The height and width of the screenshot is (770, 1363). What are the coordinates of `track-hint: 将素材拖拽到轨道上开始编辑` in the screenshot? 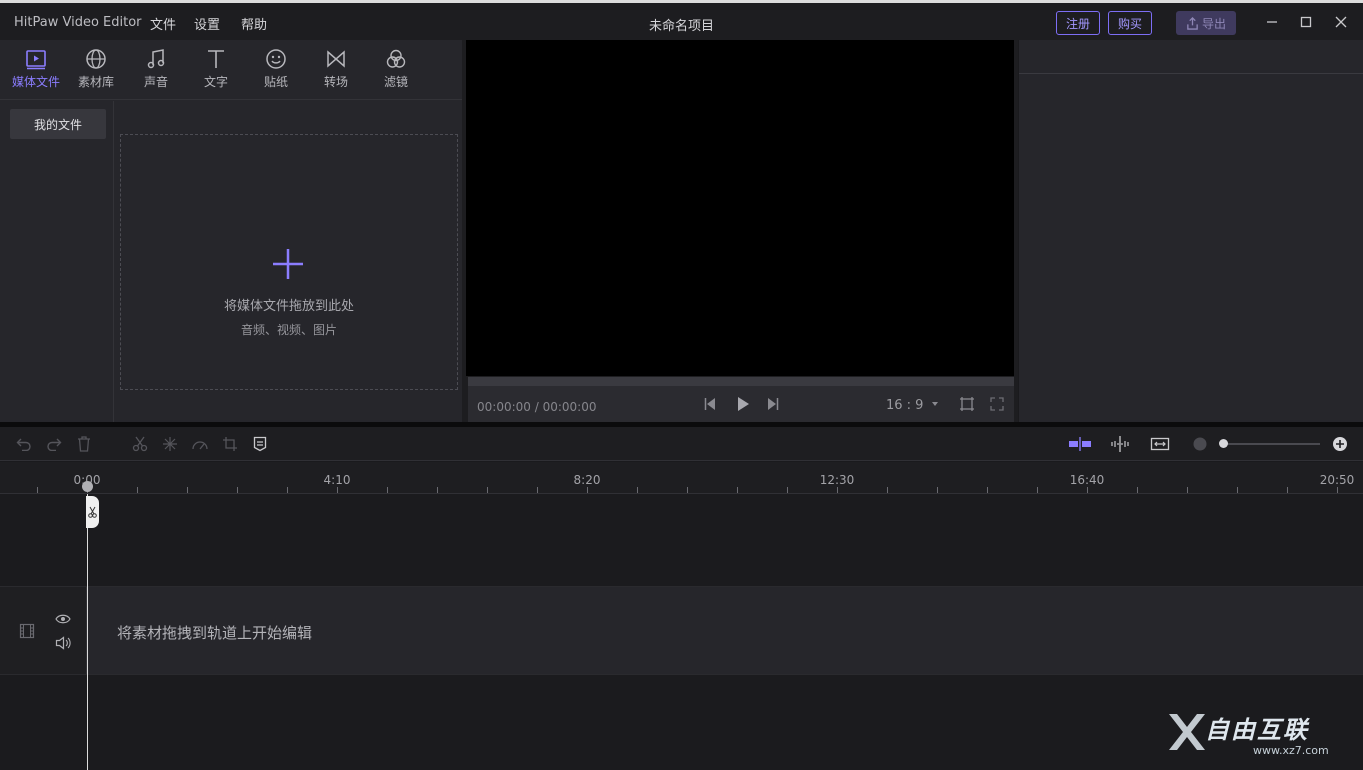 It's located at (215, 633).